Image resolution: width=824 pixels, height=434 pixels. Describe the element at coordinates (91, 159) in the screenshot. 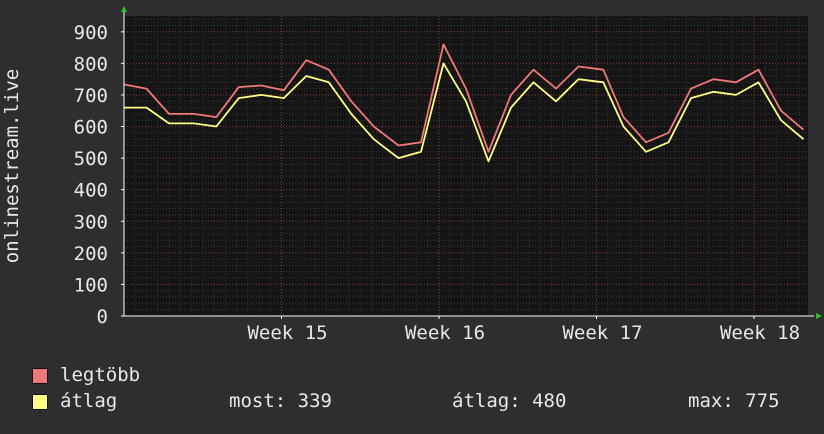

I see `y-tick-label: 500` at that location.